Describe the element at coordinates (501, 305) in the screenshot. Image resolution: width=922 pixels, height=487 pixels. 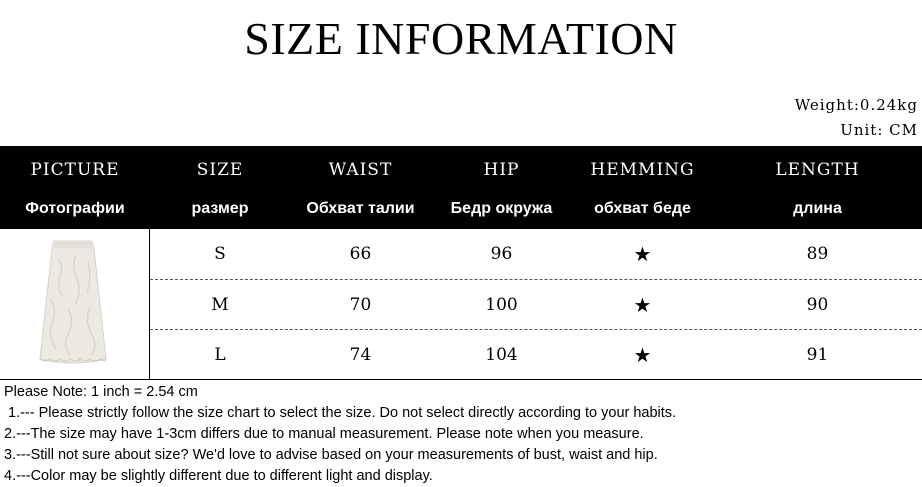
I see `hip-value: 100` at that location.